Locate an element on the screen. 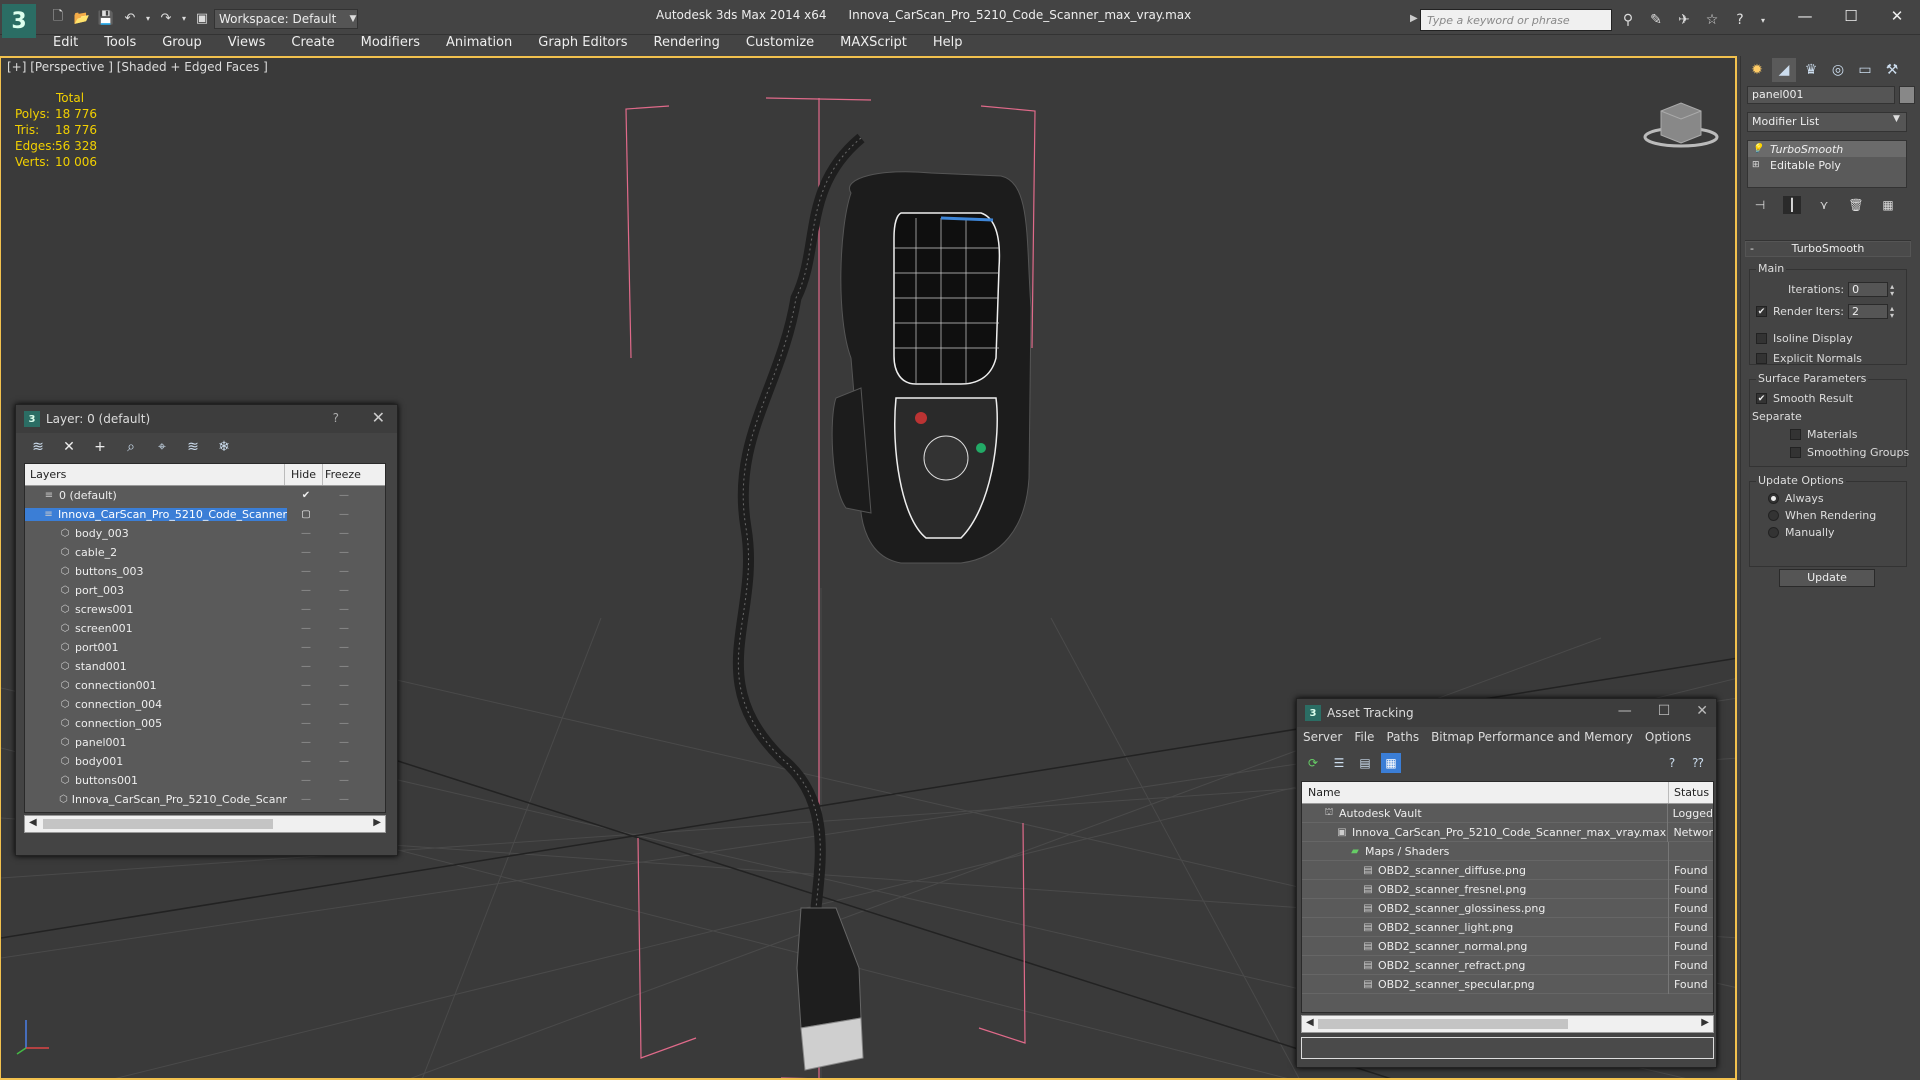 The width and height of the screenshot is (1920, 1080). asset-name-cell: ⛫ Autodesk Vault is located at coordinates (1485, 813).